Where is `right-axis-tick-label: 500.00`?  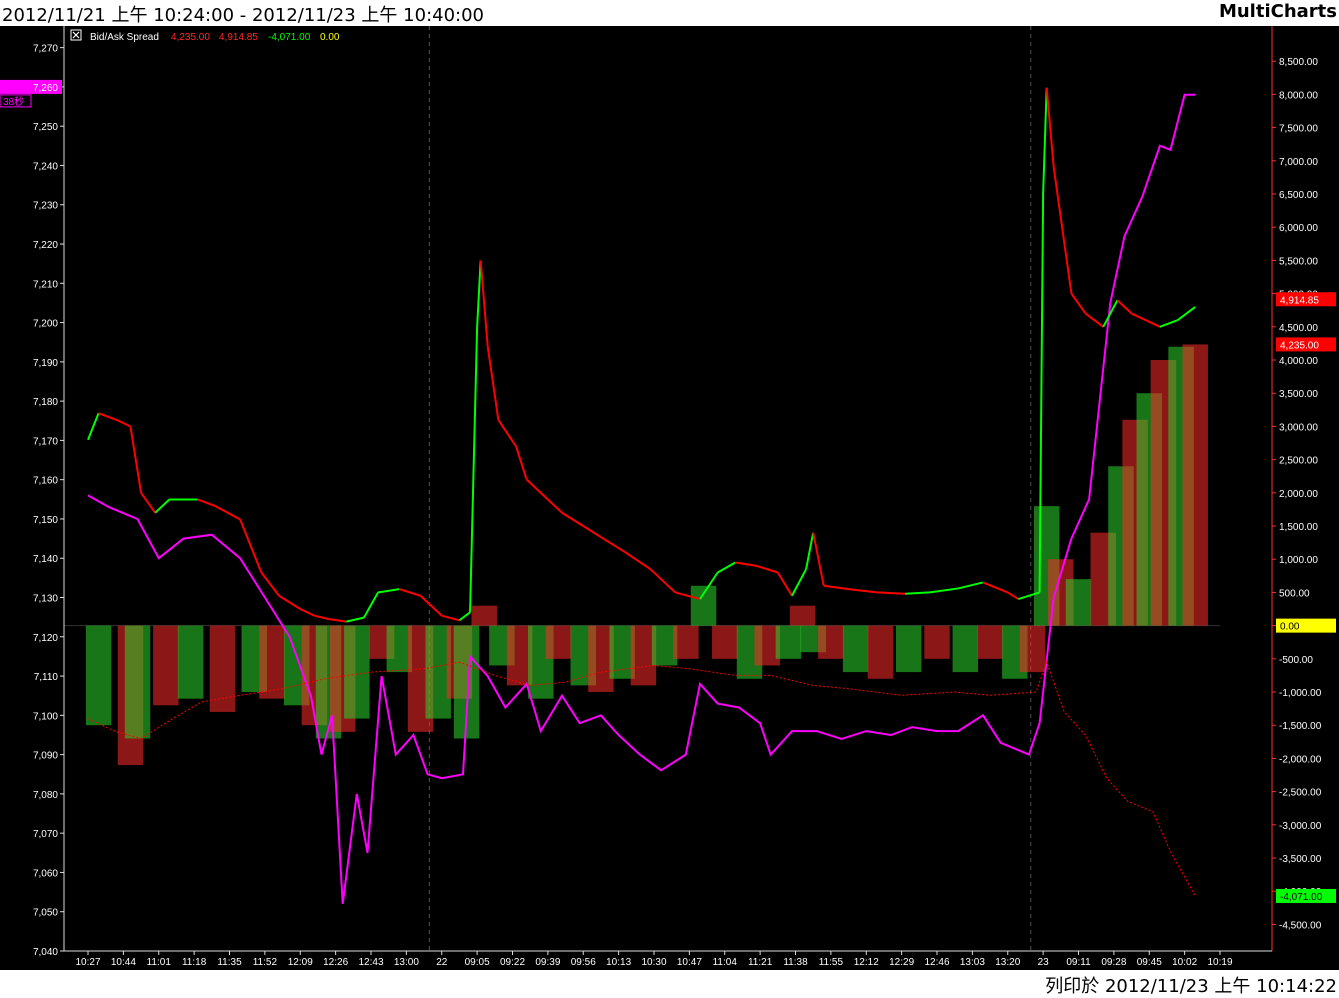
right-axis-tick-label: 500.00 is located at coordinates (1294, 593).